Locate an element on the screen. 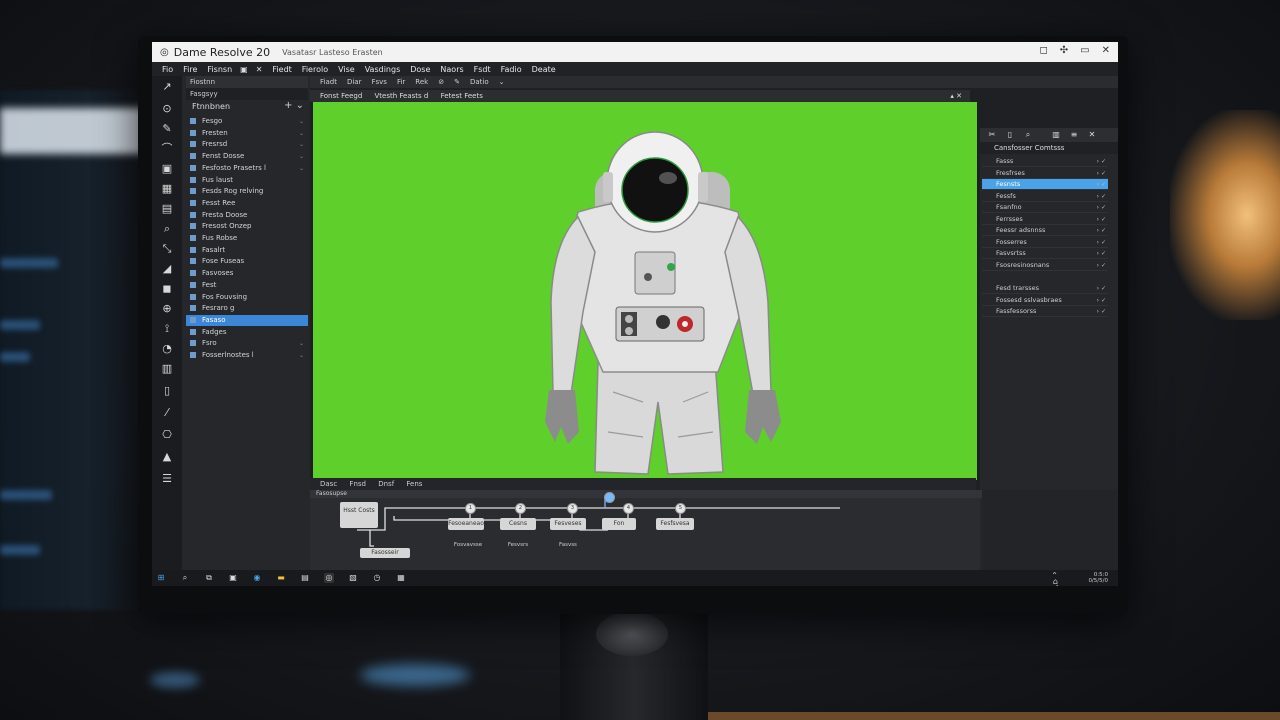  restore-icon: ◻ is located at coordinates (1043, 50).